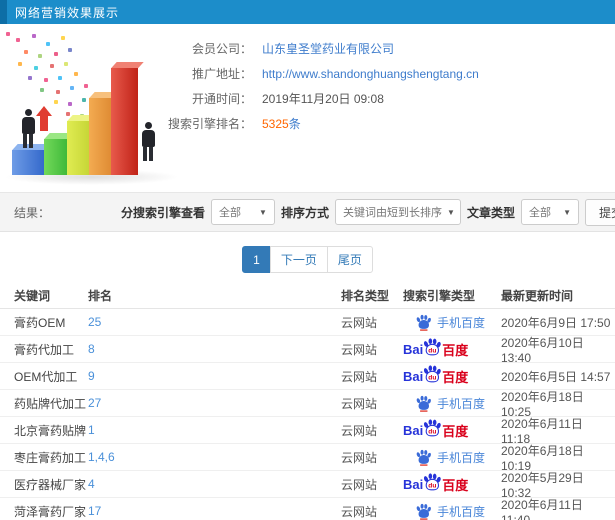  I want to click on last-page-button: 尾页, so click(349, 259).